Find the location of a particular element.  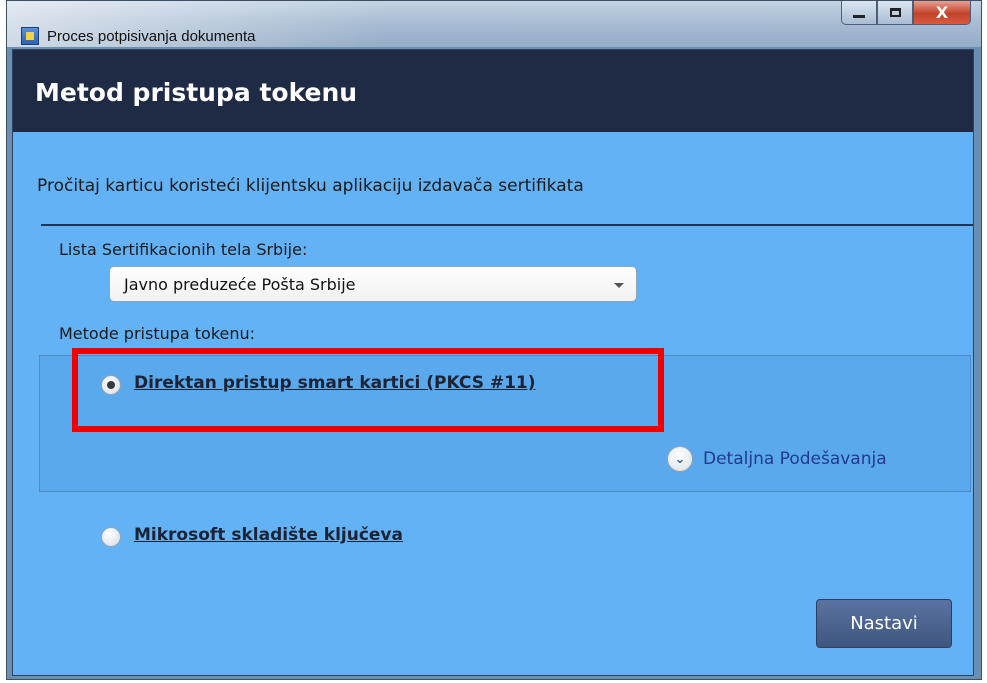

close-icon: X is located at coordinates (942, 12).